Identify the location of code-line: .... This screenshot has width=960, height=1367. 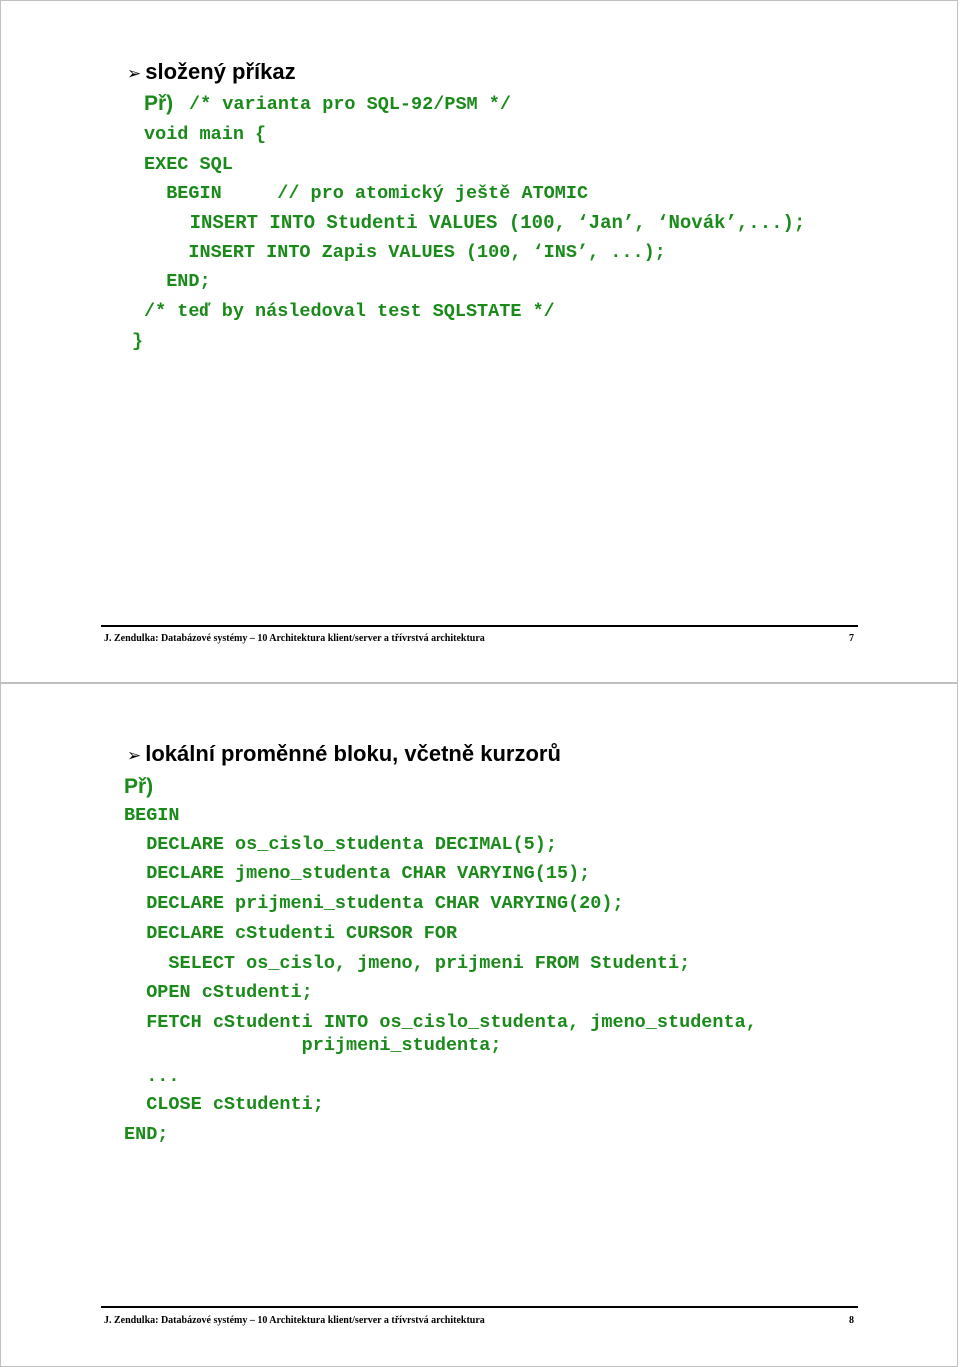
(152, 1076).